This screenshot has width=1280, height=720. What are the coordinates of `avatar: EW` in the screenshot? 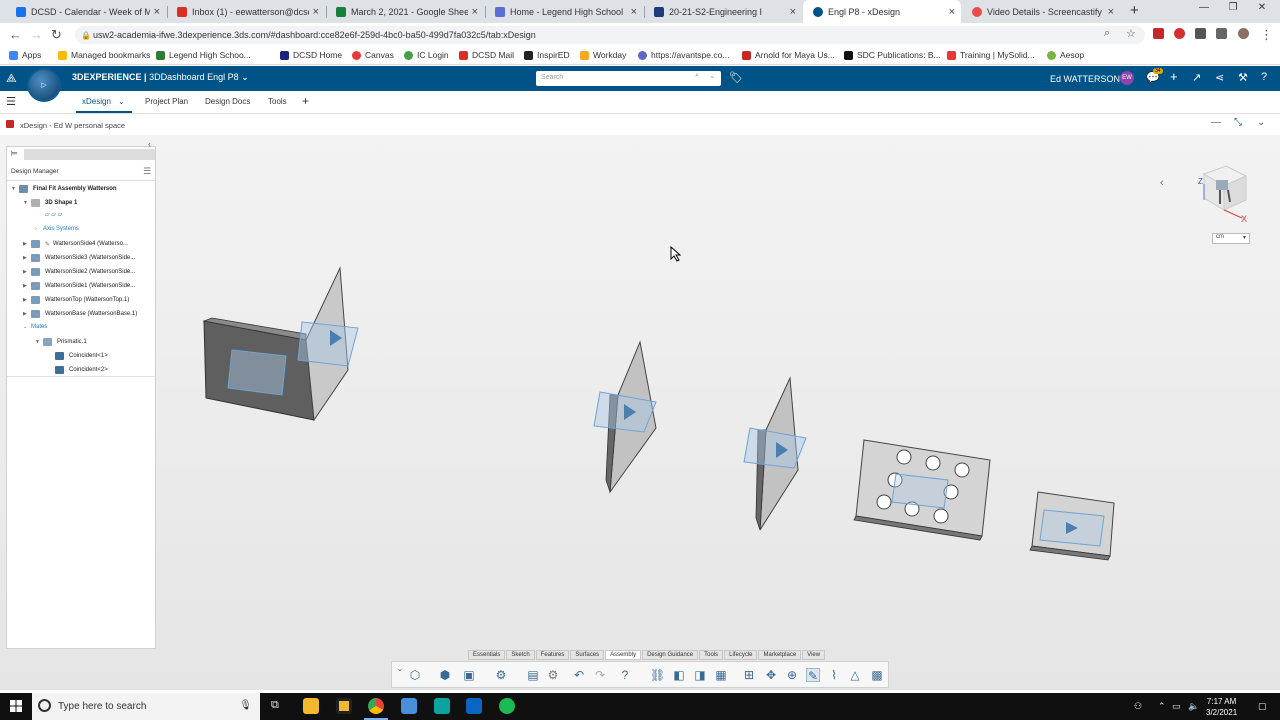 It's located at (1127, 78).